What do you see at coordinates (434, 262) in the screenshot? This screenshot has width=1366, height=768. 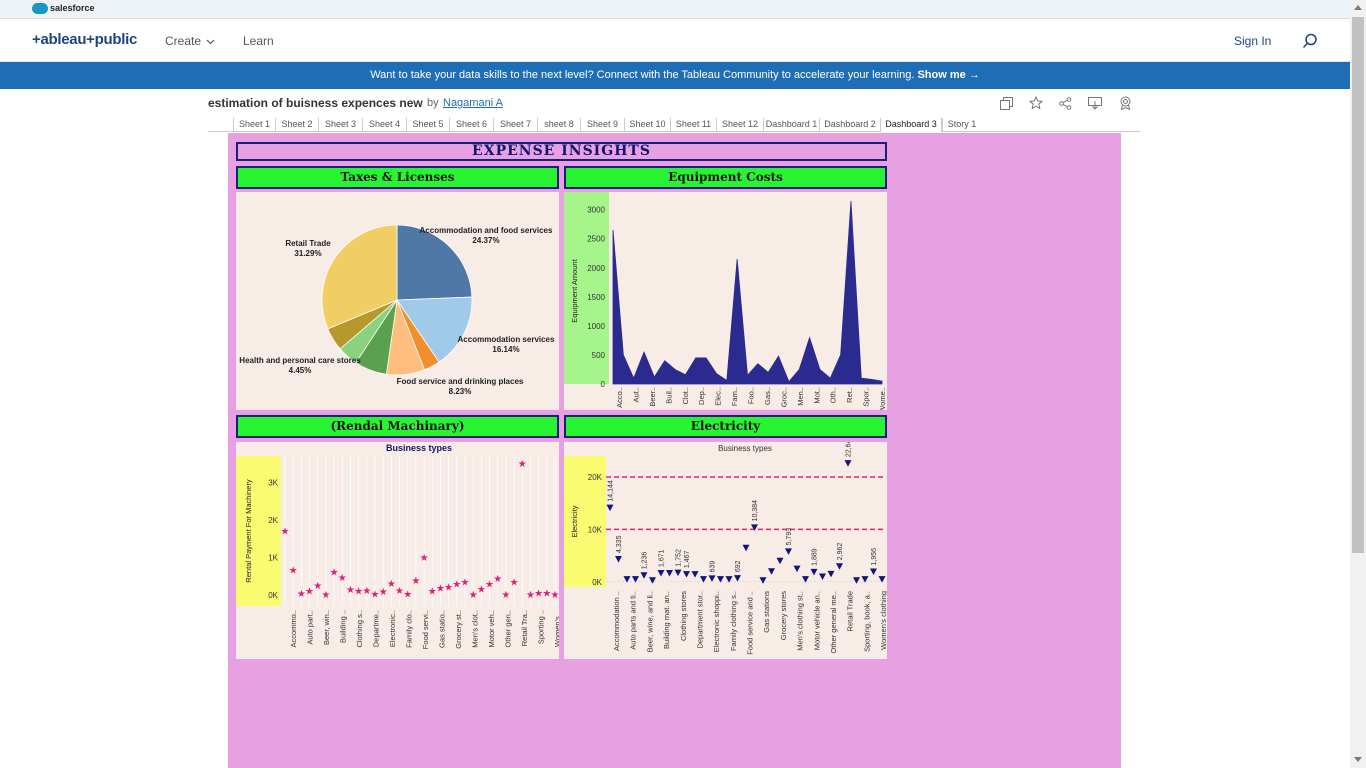 I see `pie-slice` at bounding box center [434, 262].